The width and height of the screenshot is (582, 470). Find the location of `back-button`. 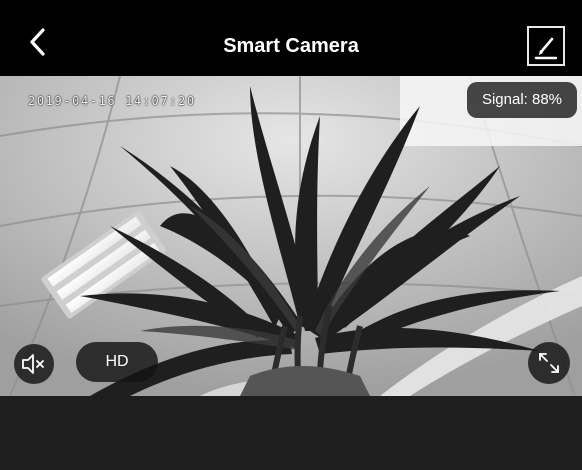

back-button is located at coordinates (40, 42).